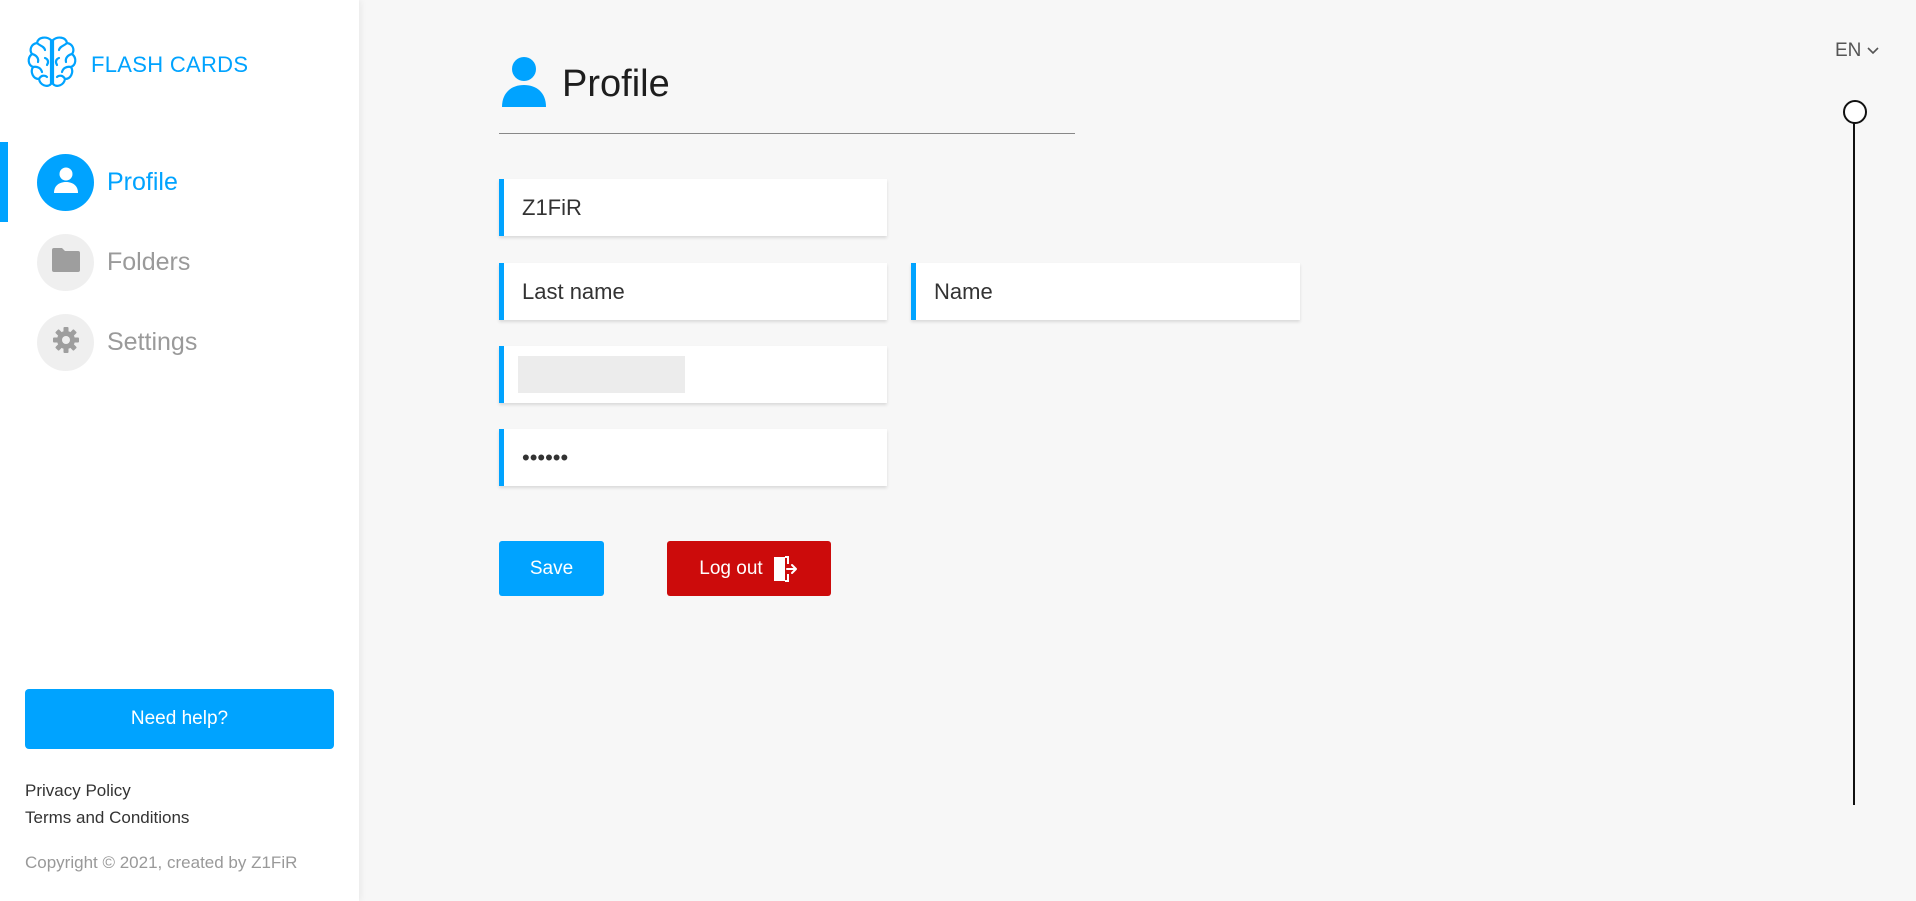 The width and height of the screenshot is (1916, 901). Describe the element at coordinates (170, 64) in the screenshot. I see `app-name: FLASH CARDS` at that location.